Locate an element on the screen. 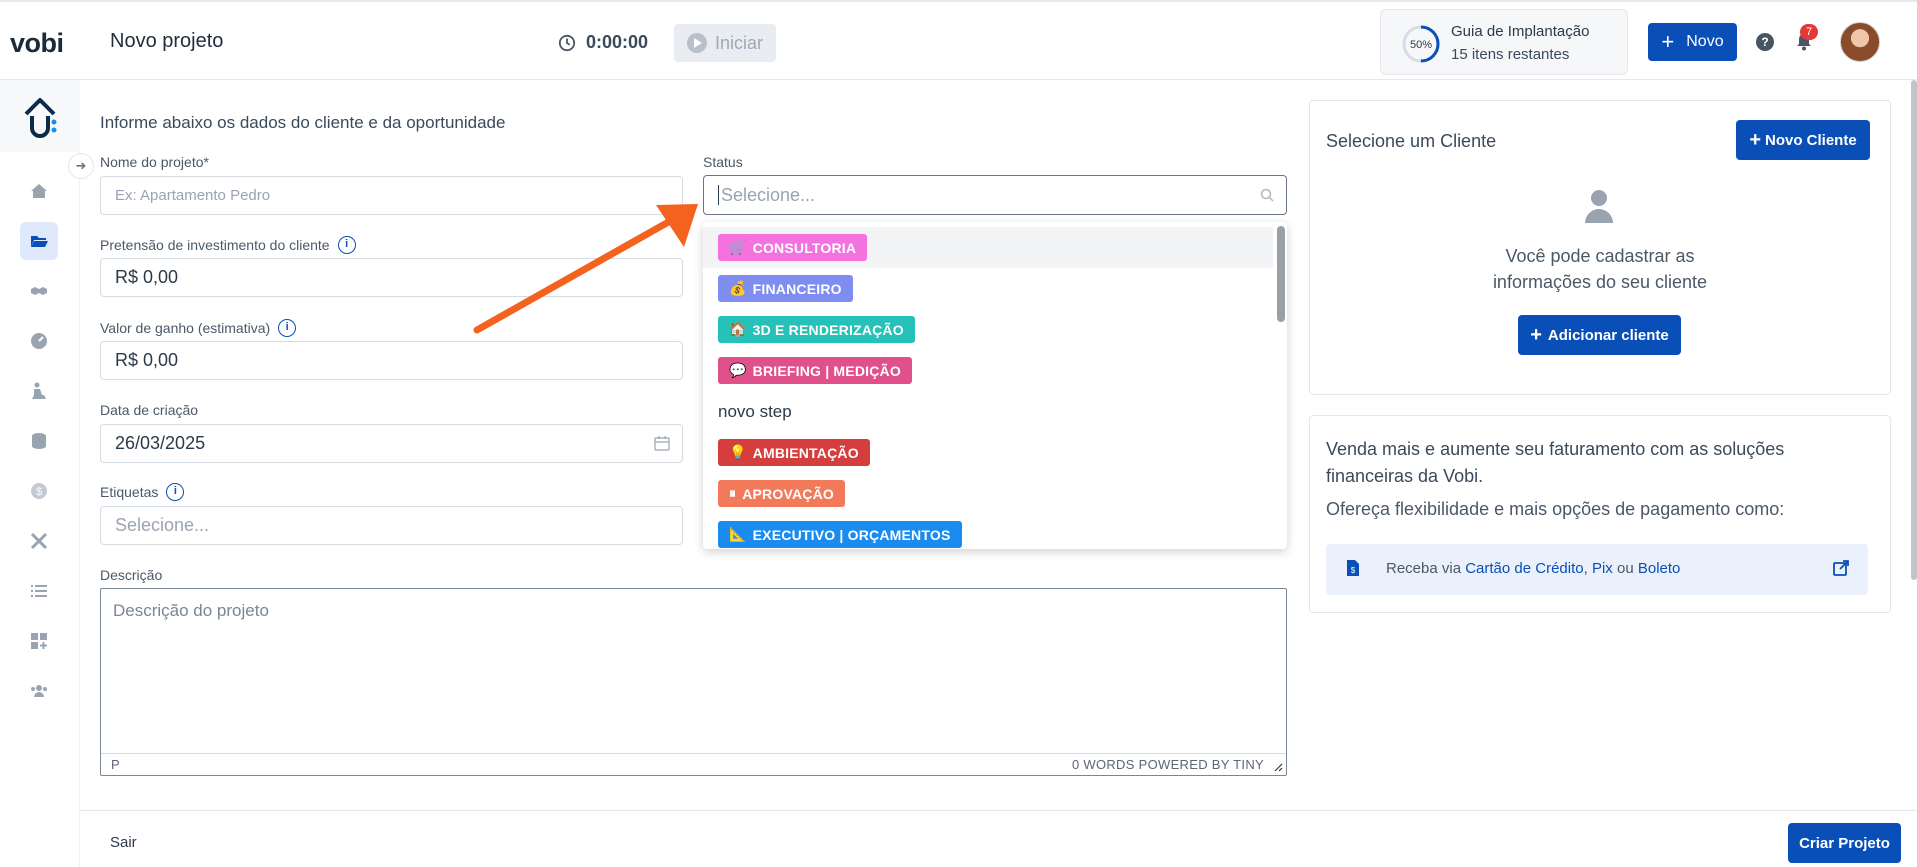  status-option: 💰 FINANCEIRO is located at coordinates (988, 288).